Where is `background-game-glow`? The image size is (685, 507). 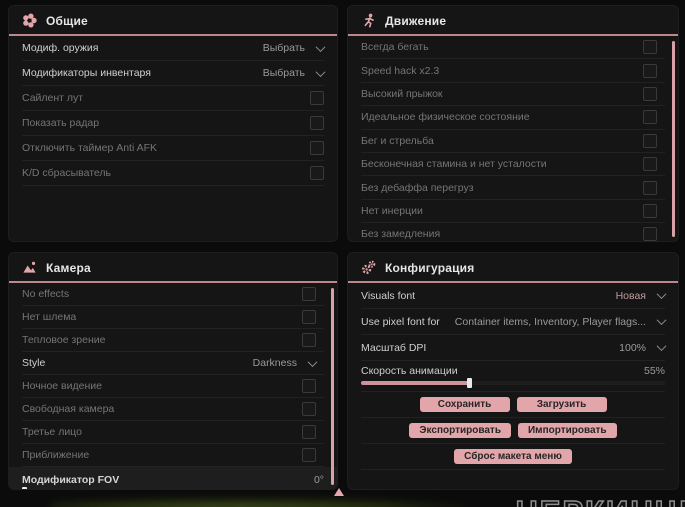 background-game-glow is located at coordinates (260, 502).